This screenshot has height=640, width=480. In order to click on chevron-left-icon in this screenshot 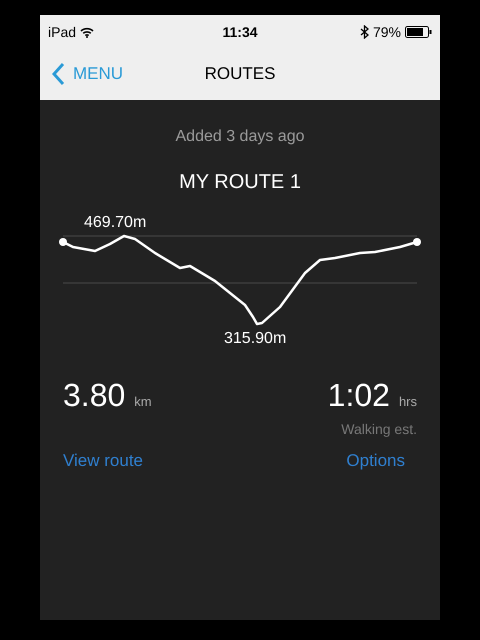, I will do `click(58, 74)`.